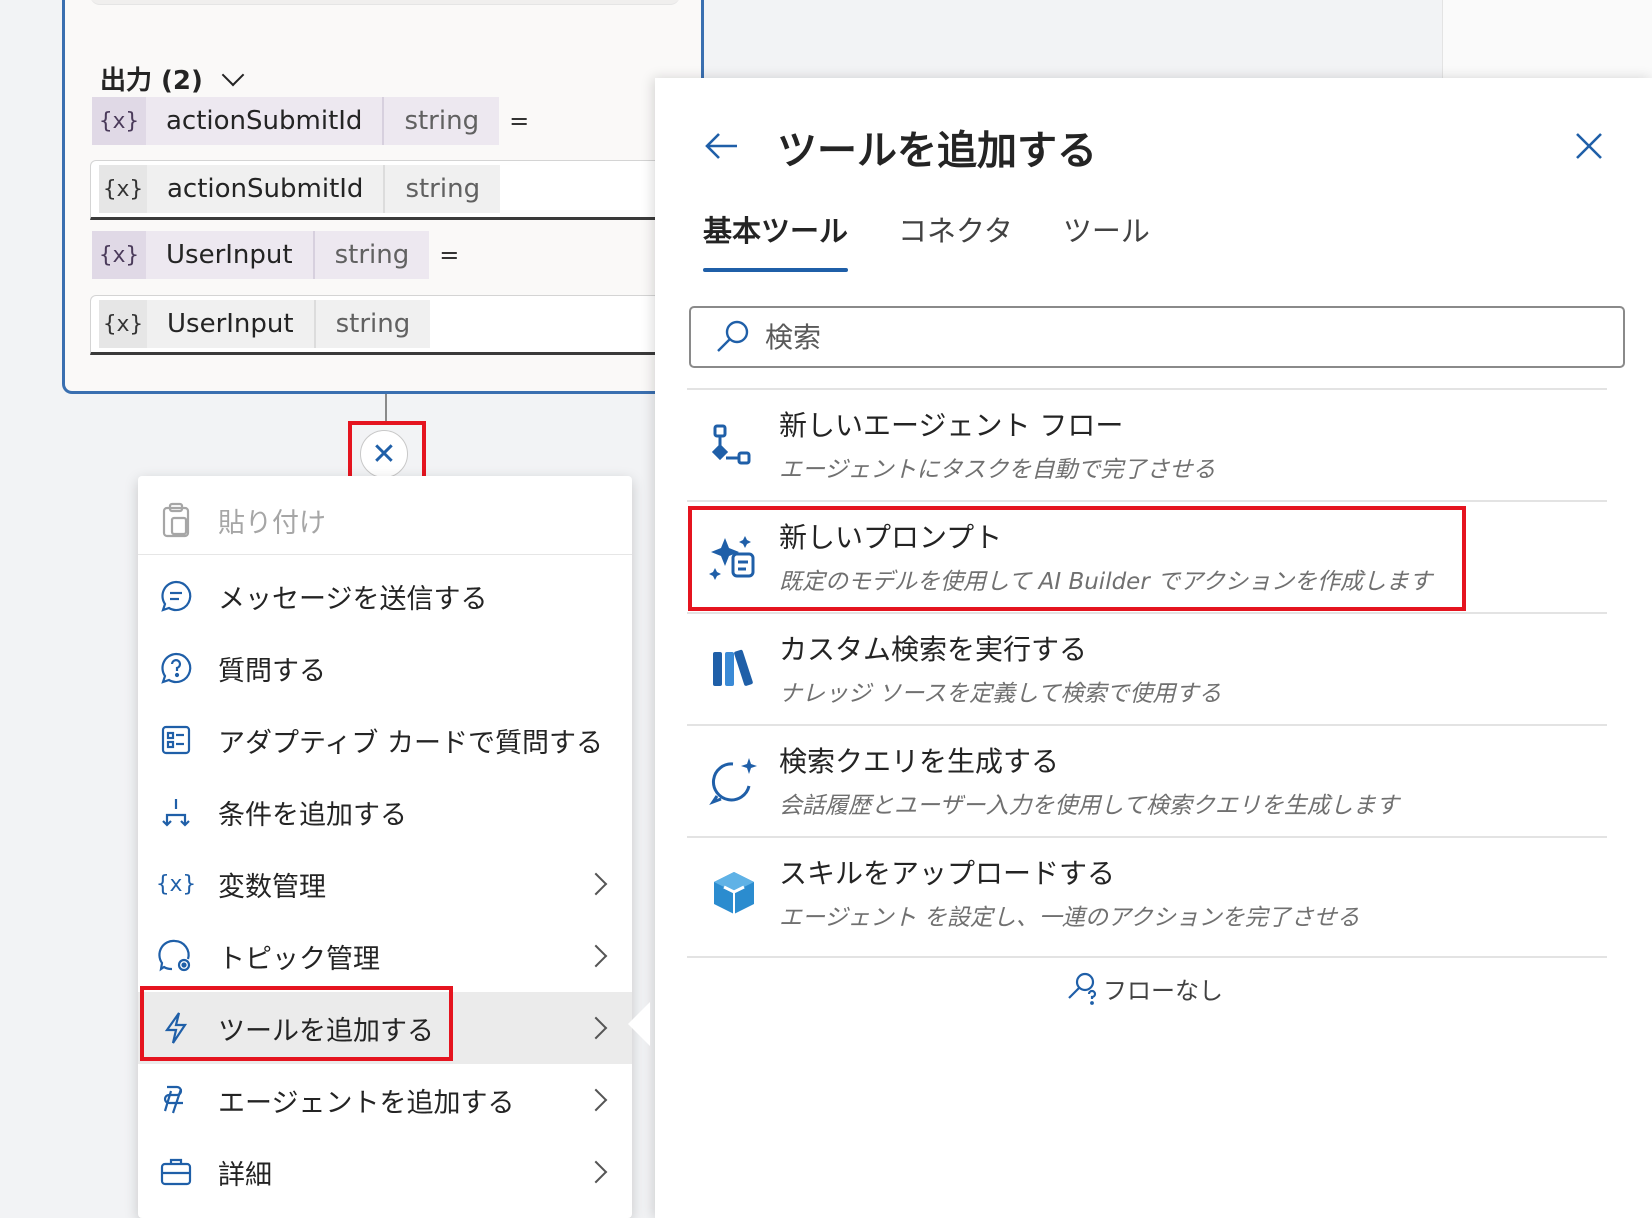 The width and height of the screenshot is (1652, 1218). Describe the element at coordinates (353, 599) in the screenshot. I see `menu-item-label: メッセージを送信する` at that location.